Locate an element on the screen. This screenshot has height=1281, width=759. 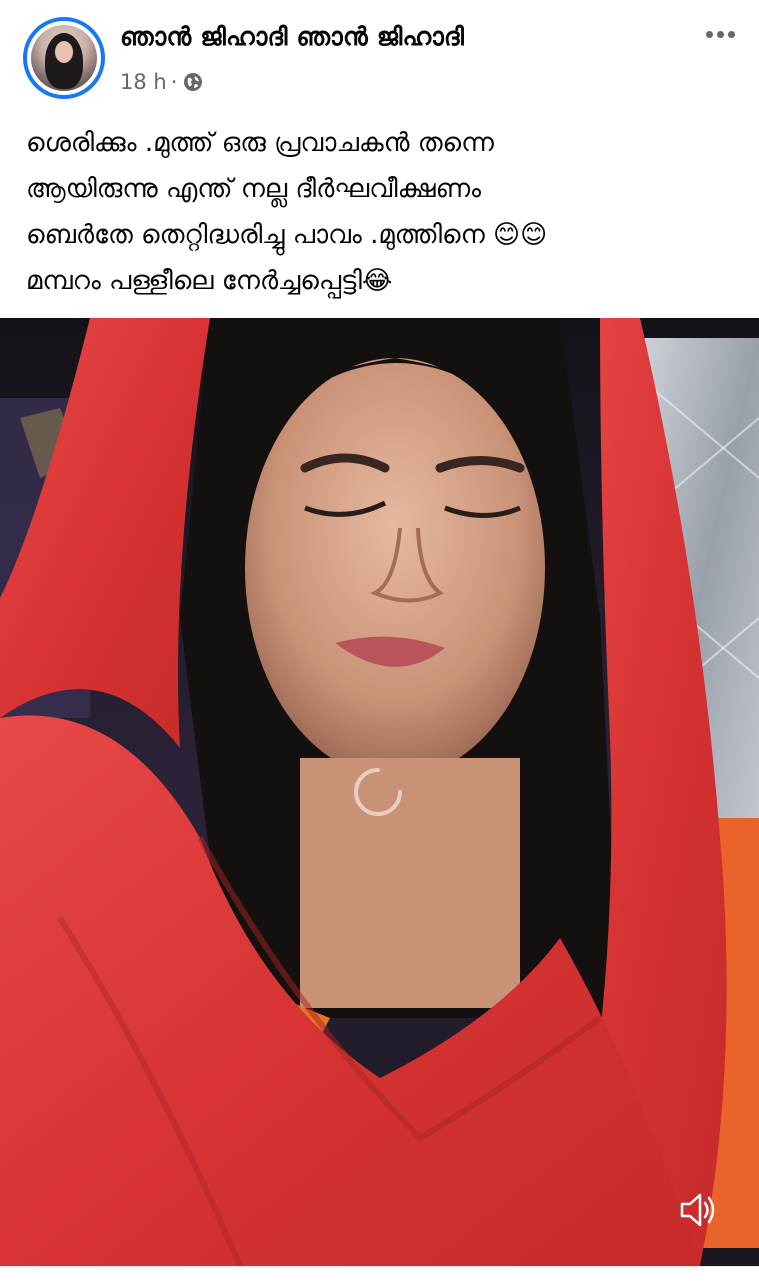
post-meta: 18 h · is located at coordinates (161, 82).